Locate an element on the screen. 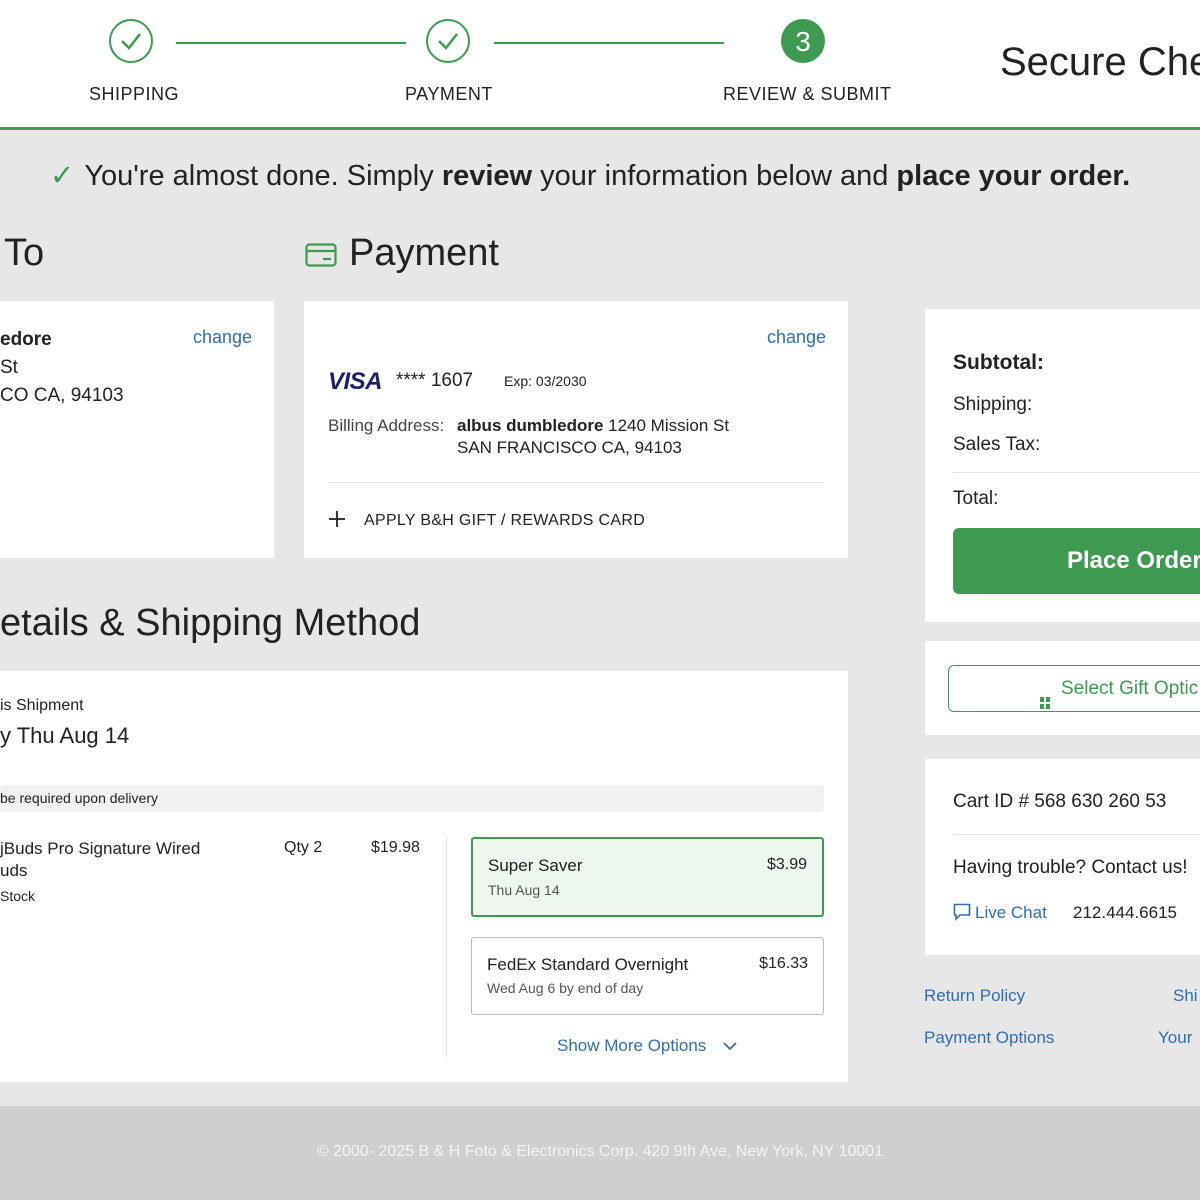 Image resolution: width=1200 pixels, height=1200 pixels. change-address-link: change is located at coordinates (222, 337).